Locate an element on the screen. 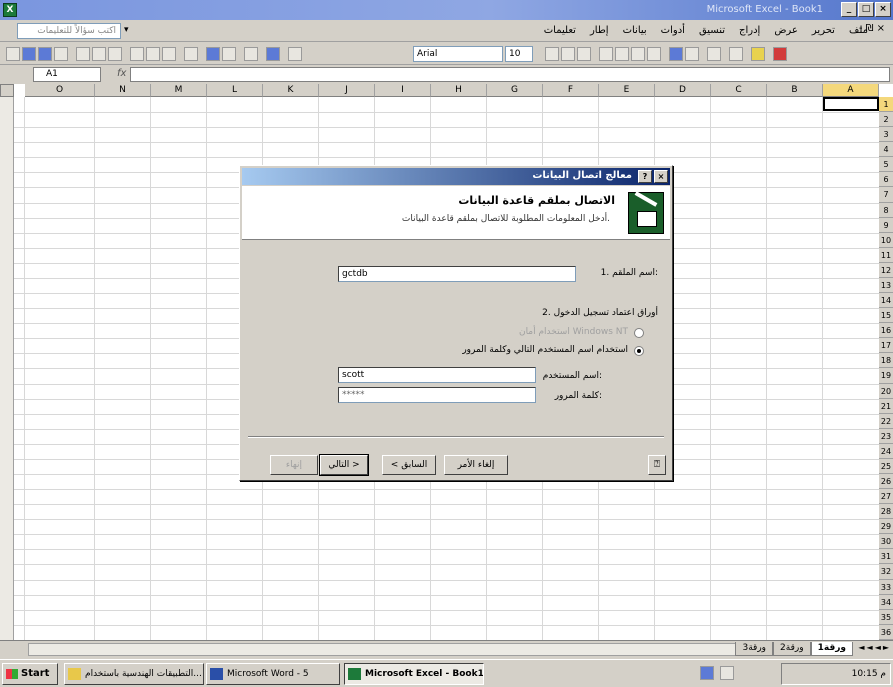 The image size is (893, 687). column-header-a: A is located at coordinates (851, 90).